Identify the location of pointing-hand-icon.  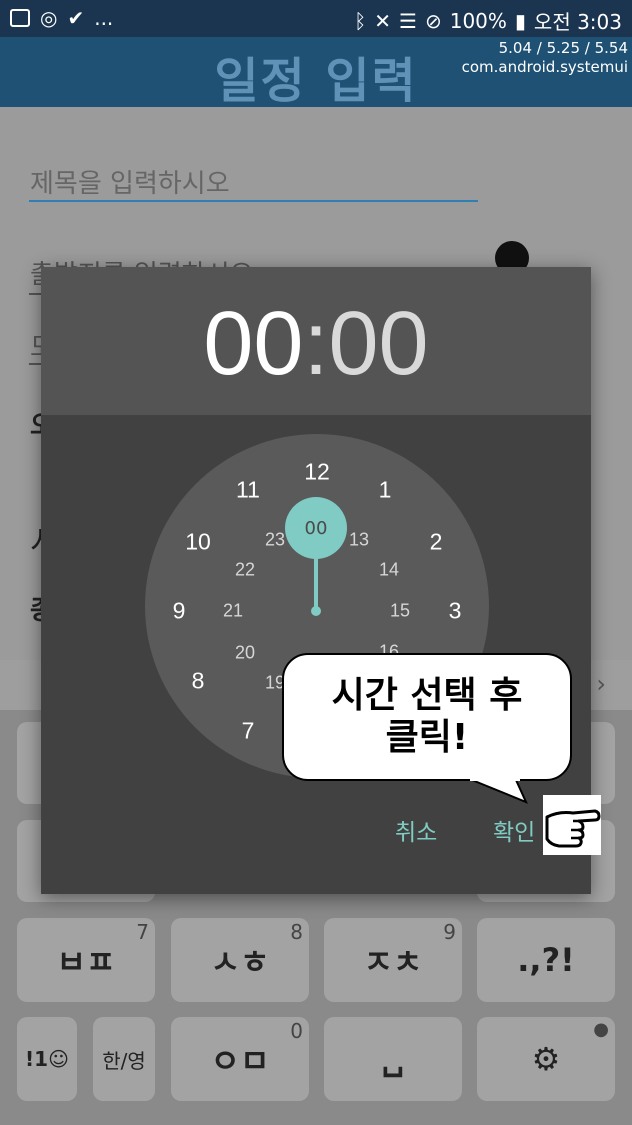
(572, 825).